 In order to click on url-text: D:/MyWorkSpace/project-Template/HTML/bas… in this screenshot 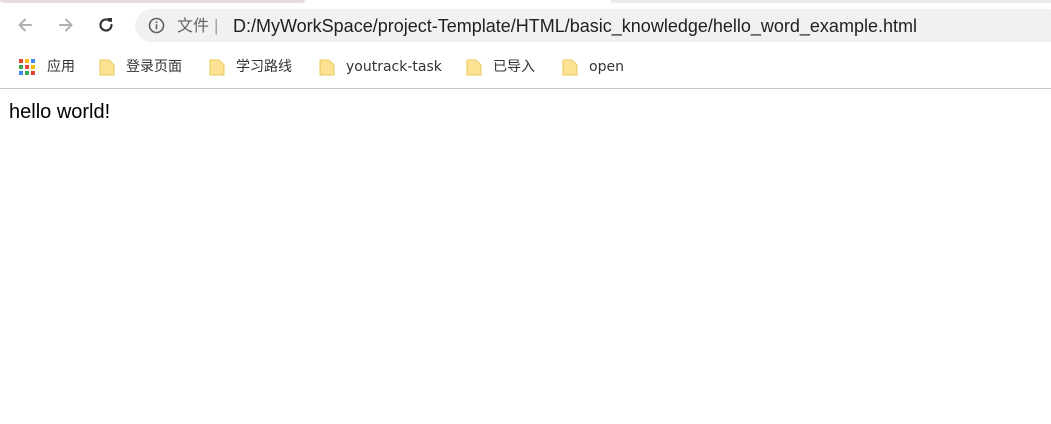, I will do `click(575, 26)`.